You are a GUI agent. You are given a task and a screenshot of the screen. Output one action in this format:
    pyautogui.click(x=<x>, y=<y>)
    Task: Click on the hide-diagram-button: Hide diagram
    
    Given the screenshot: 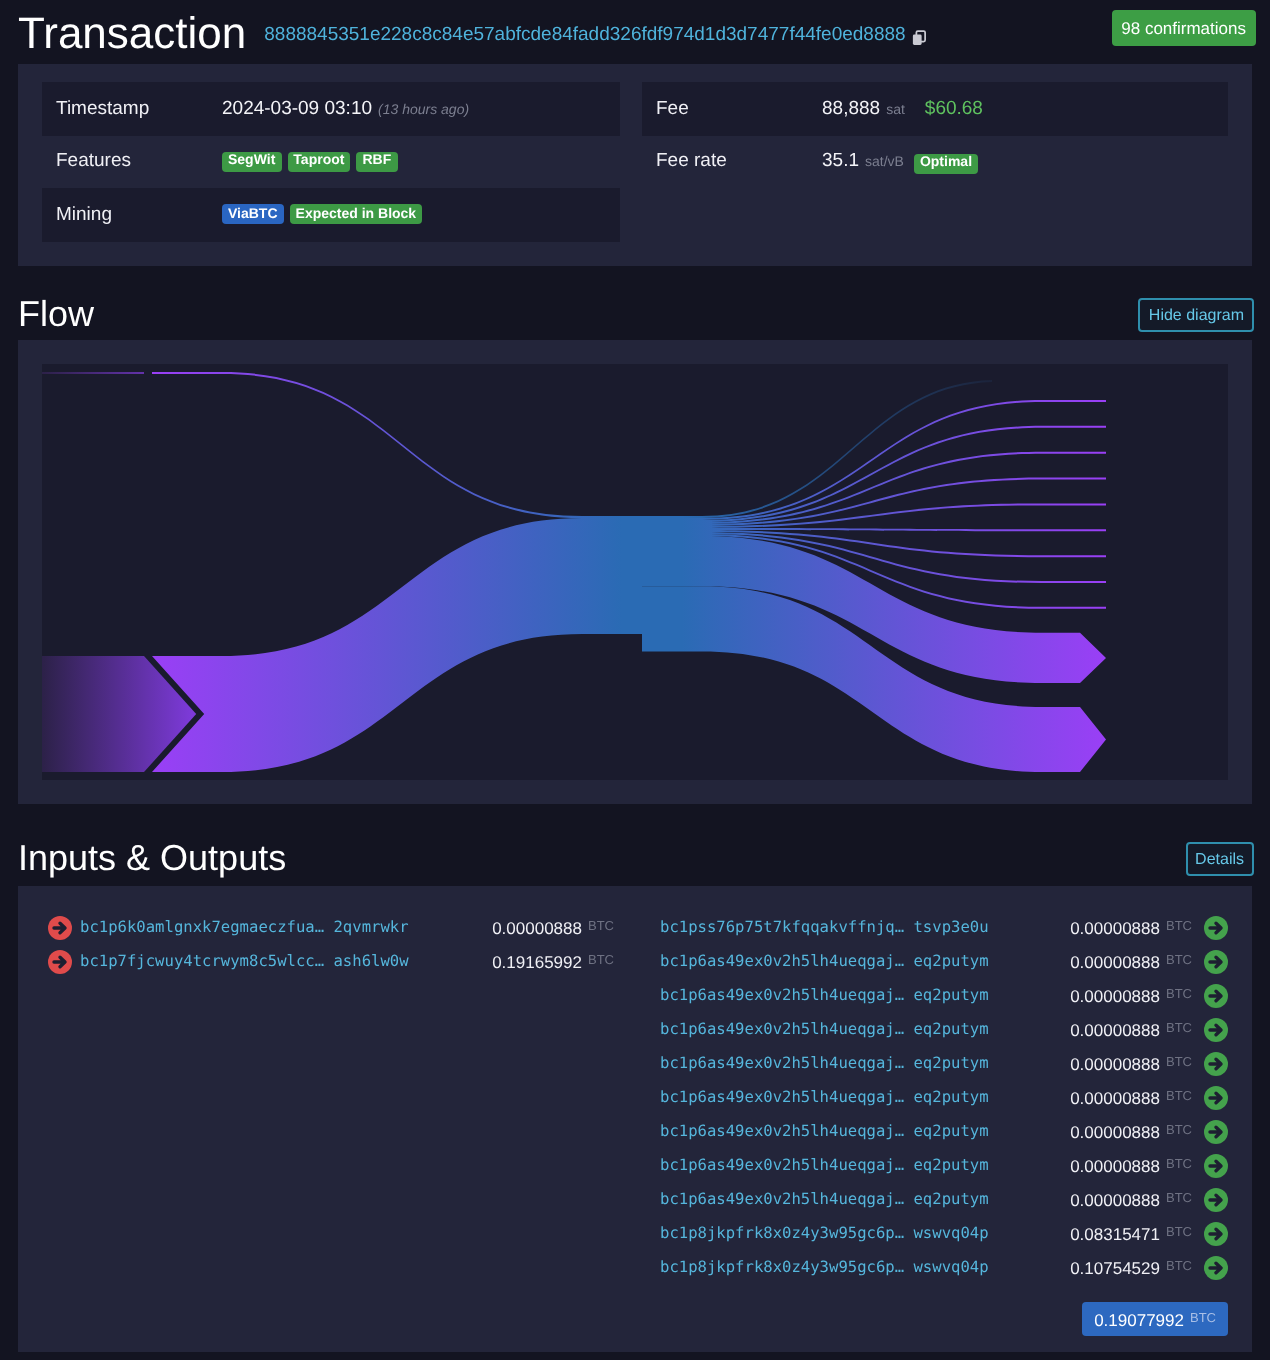 What is the action you would take?
    pyautogui.click(x=1196, y=314)
    